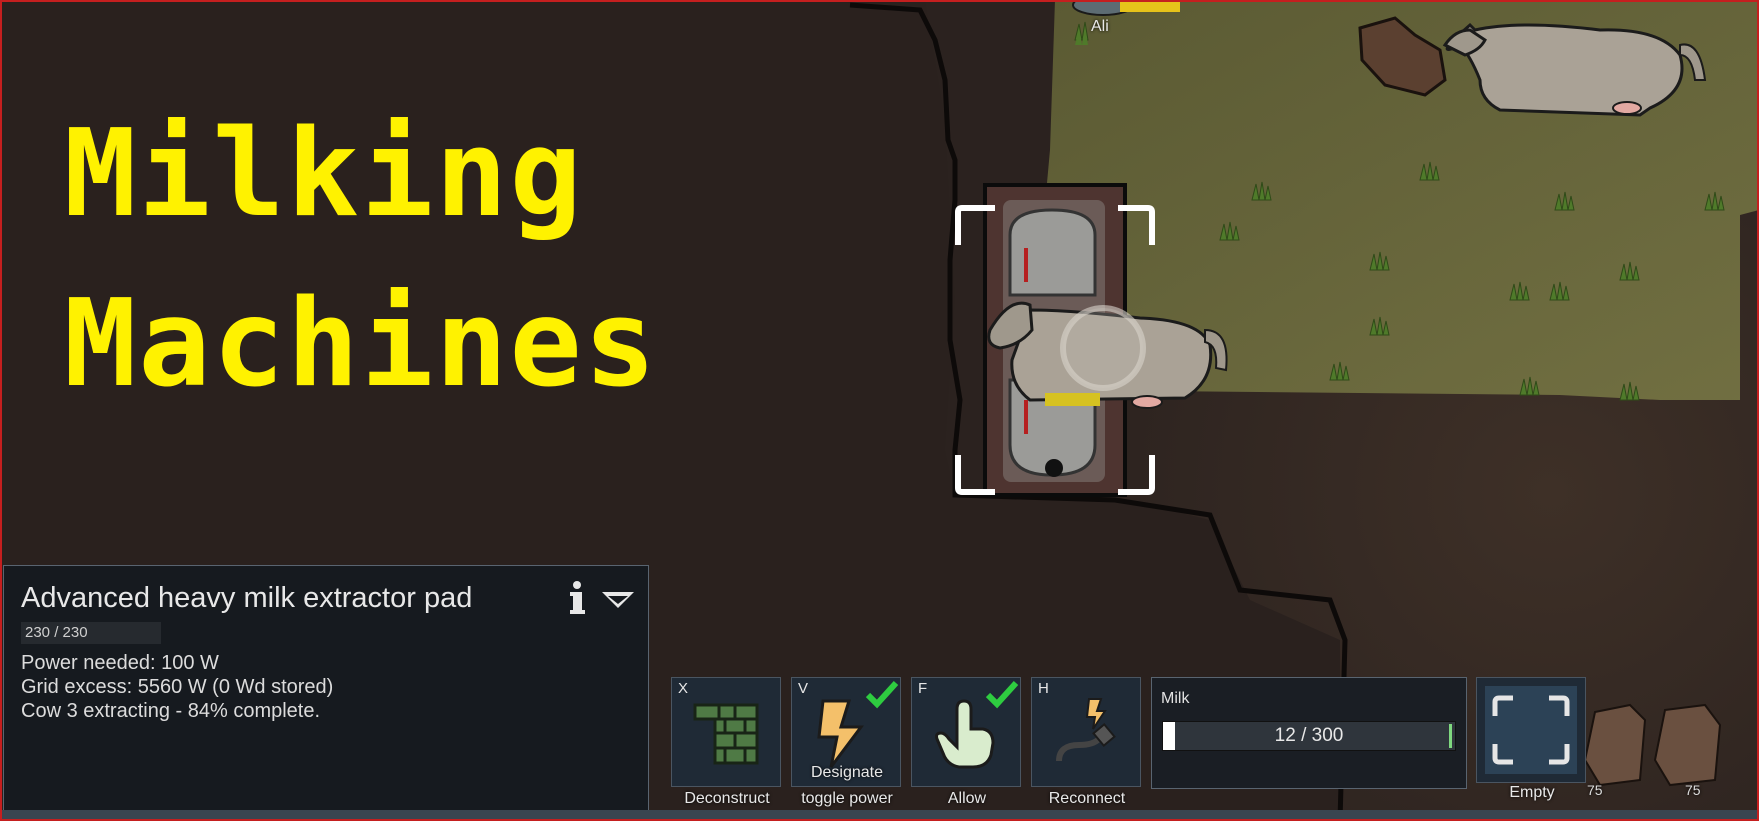 The height and width of the screenshot is (821, 1759). I want to click on select-frame-icon, so click(1531, 730).